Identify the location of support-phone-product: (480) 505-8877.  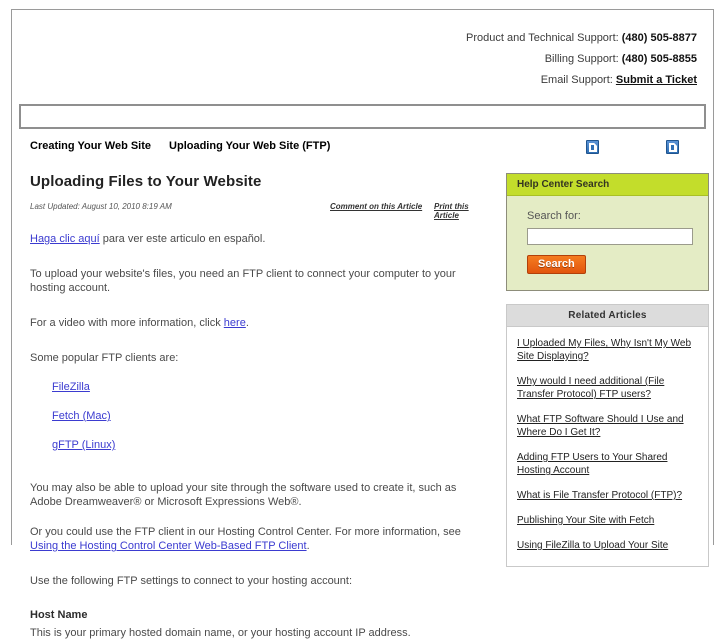
(659, 38).